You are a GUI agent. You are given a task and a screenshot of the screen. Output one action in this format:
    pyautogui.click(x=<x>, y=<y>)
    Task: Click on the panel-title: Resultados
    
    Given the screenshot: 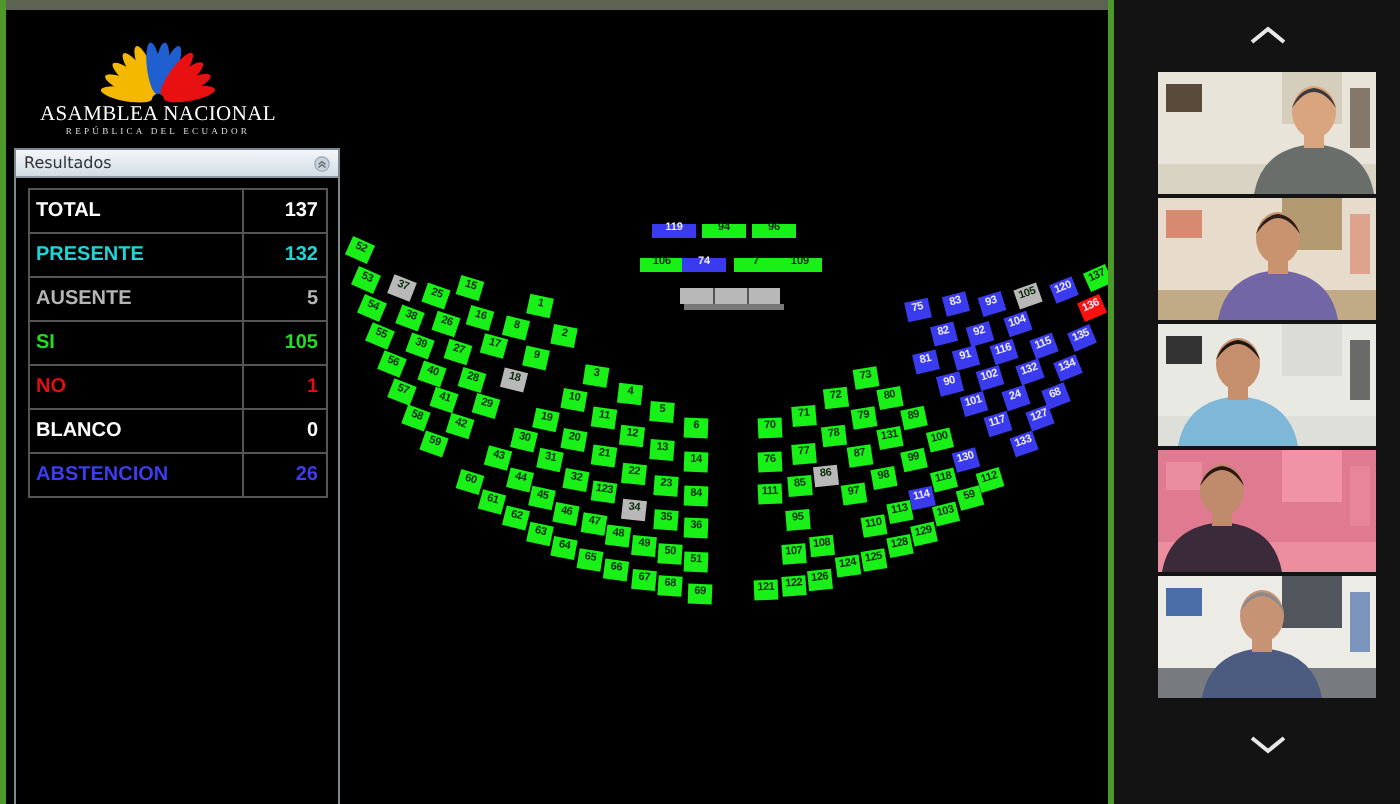 What is the action you would take?
    pyautogui.click(x=68, y=163)
    